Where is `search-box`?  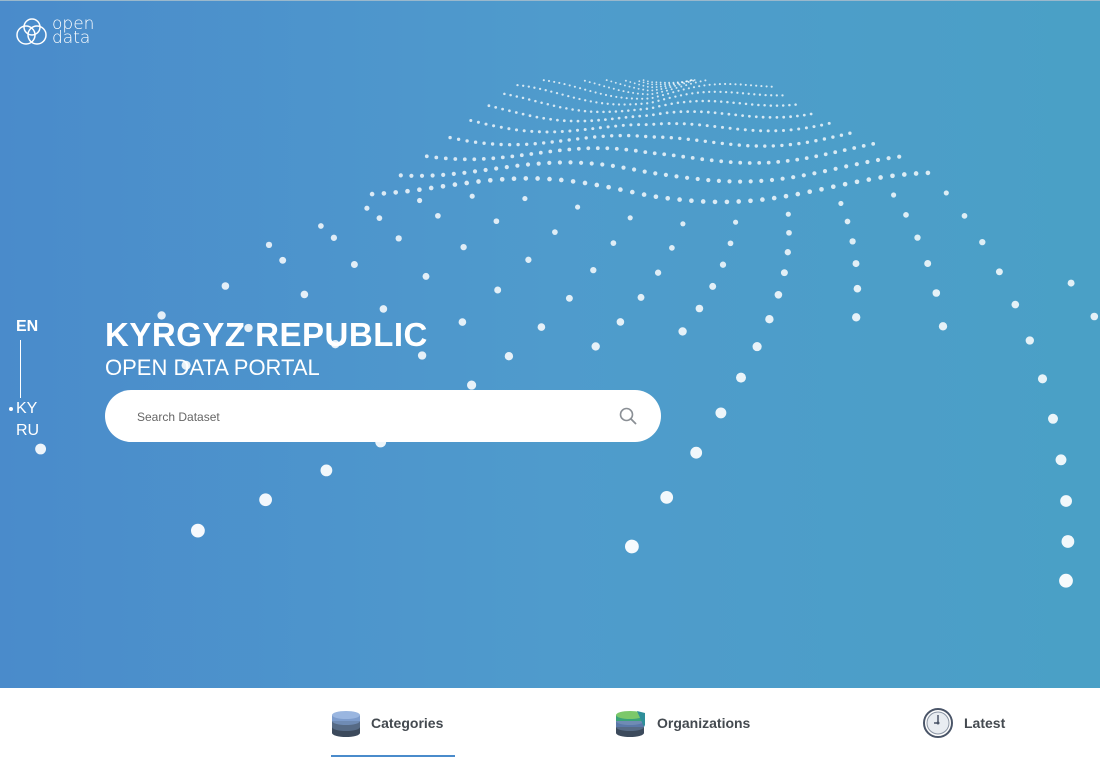 search-box is located at coordinates (383, 416).